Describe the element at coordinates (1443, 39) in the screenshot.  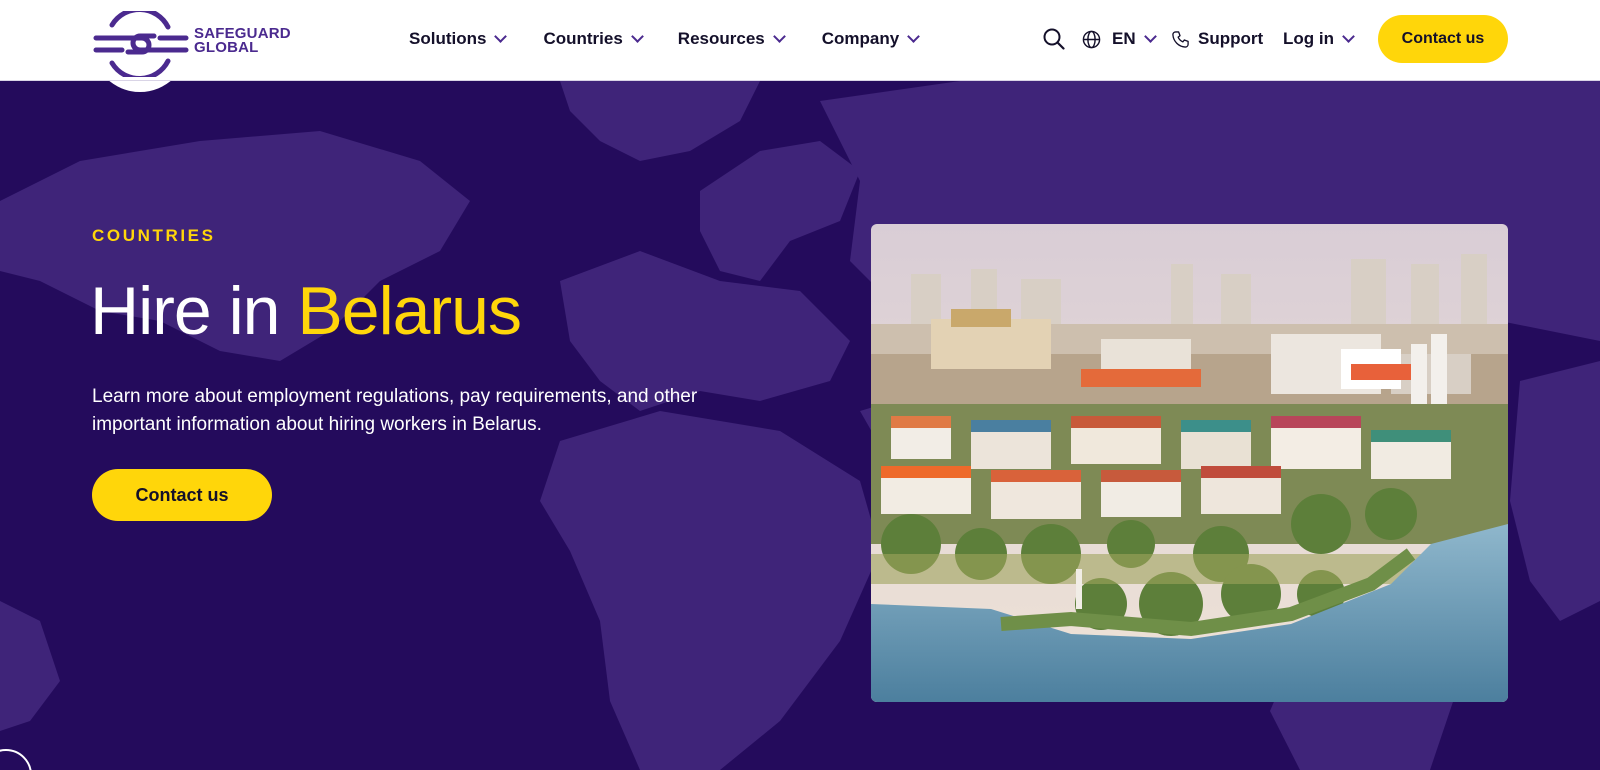
I see `header-contact-button: Contact us` at that location.